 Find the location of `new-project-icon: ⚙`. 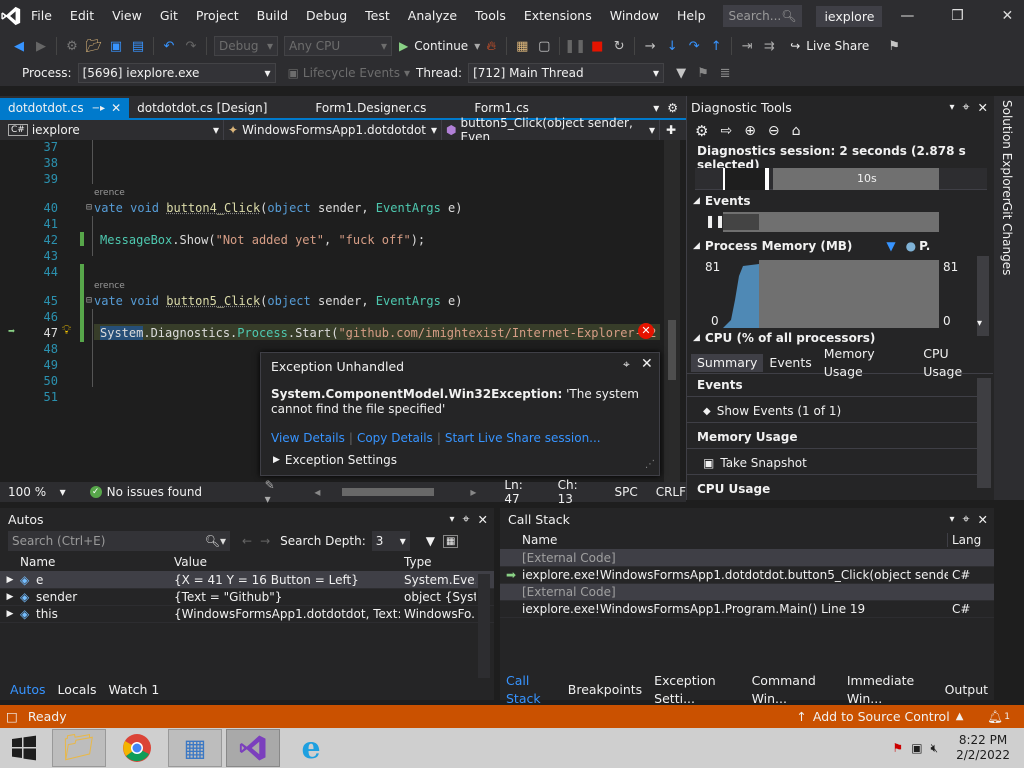

new-project-icon: ⚙ is located at coordinates (72, 46).